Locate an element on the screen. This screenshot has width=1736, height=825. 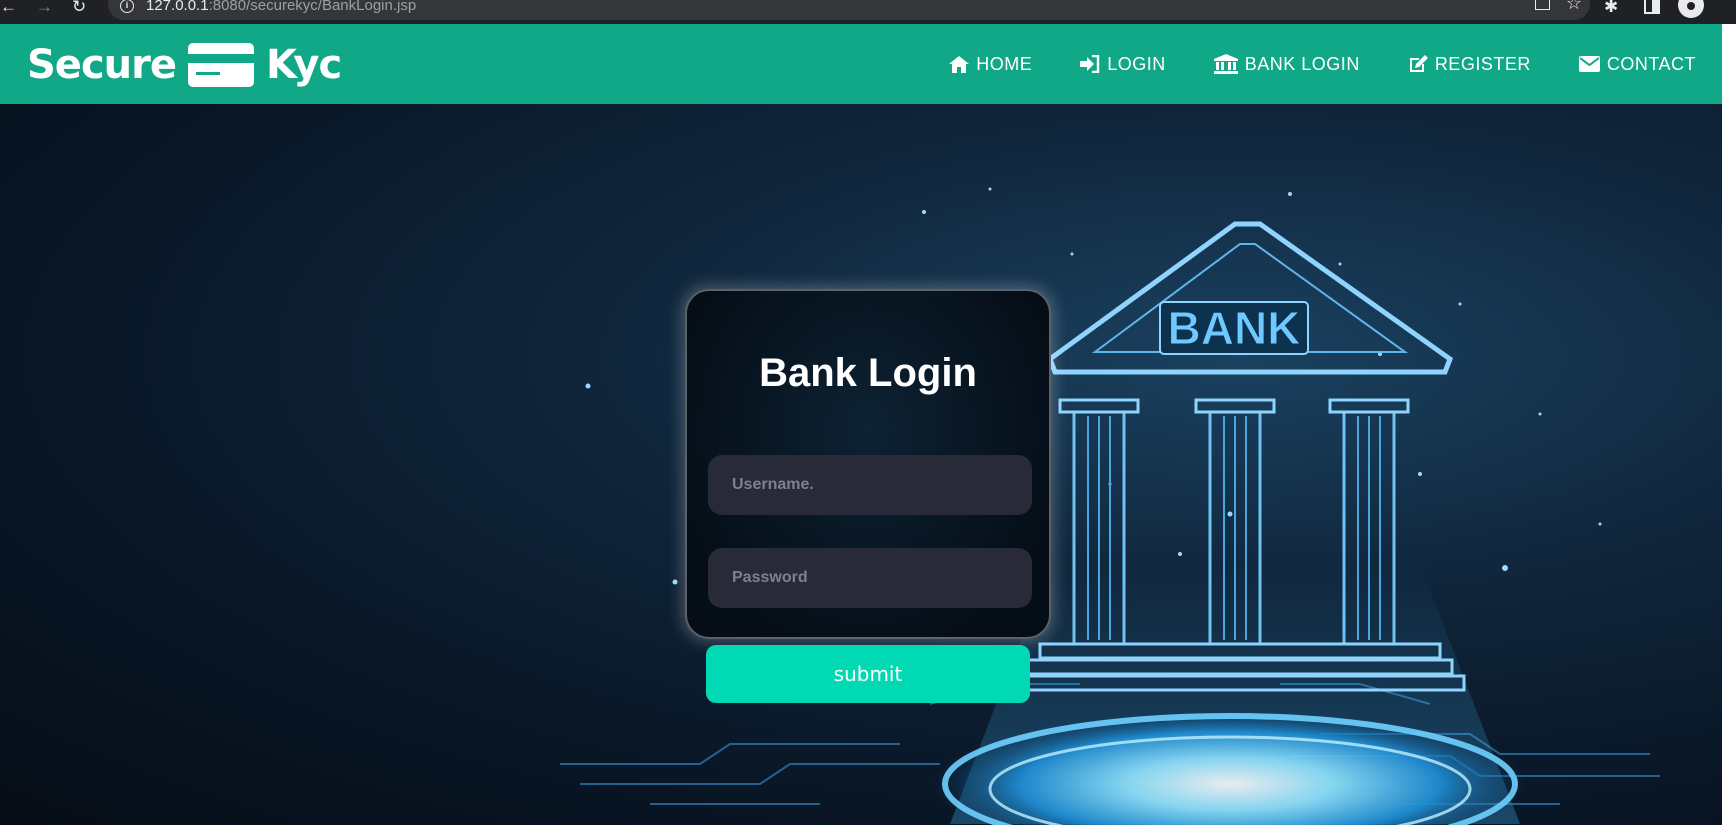
url-text: 127.0.0.1:8080/securekyc/BankLogin.jsp is located at coordinates (281, 7).